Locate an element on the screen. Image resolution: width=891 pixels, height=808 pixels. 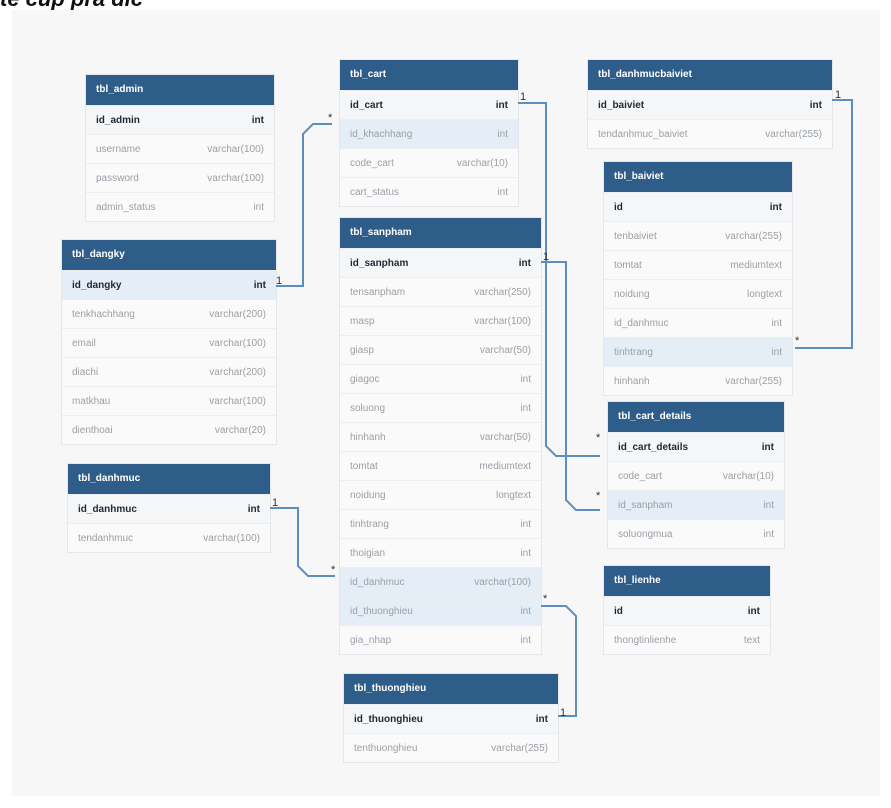
column-row: id_danhmuc varchar(100) is located at coordinates (440, 581).